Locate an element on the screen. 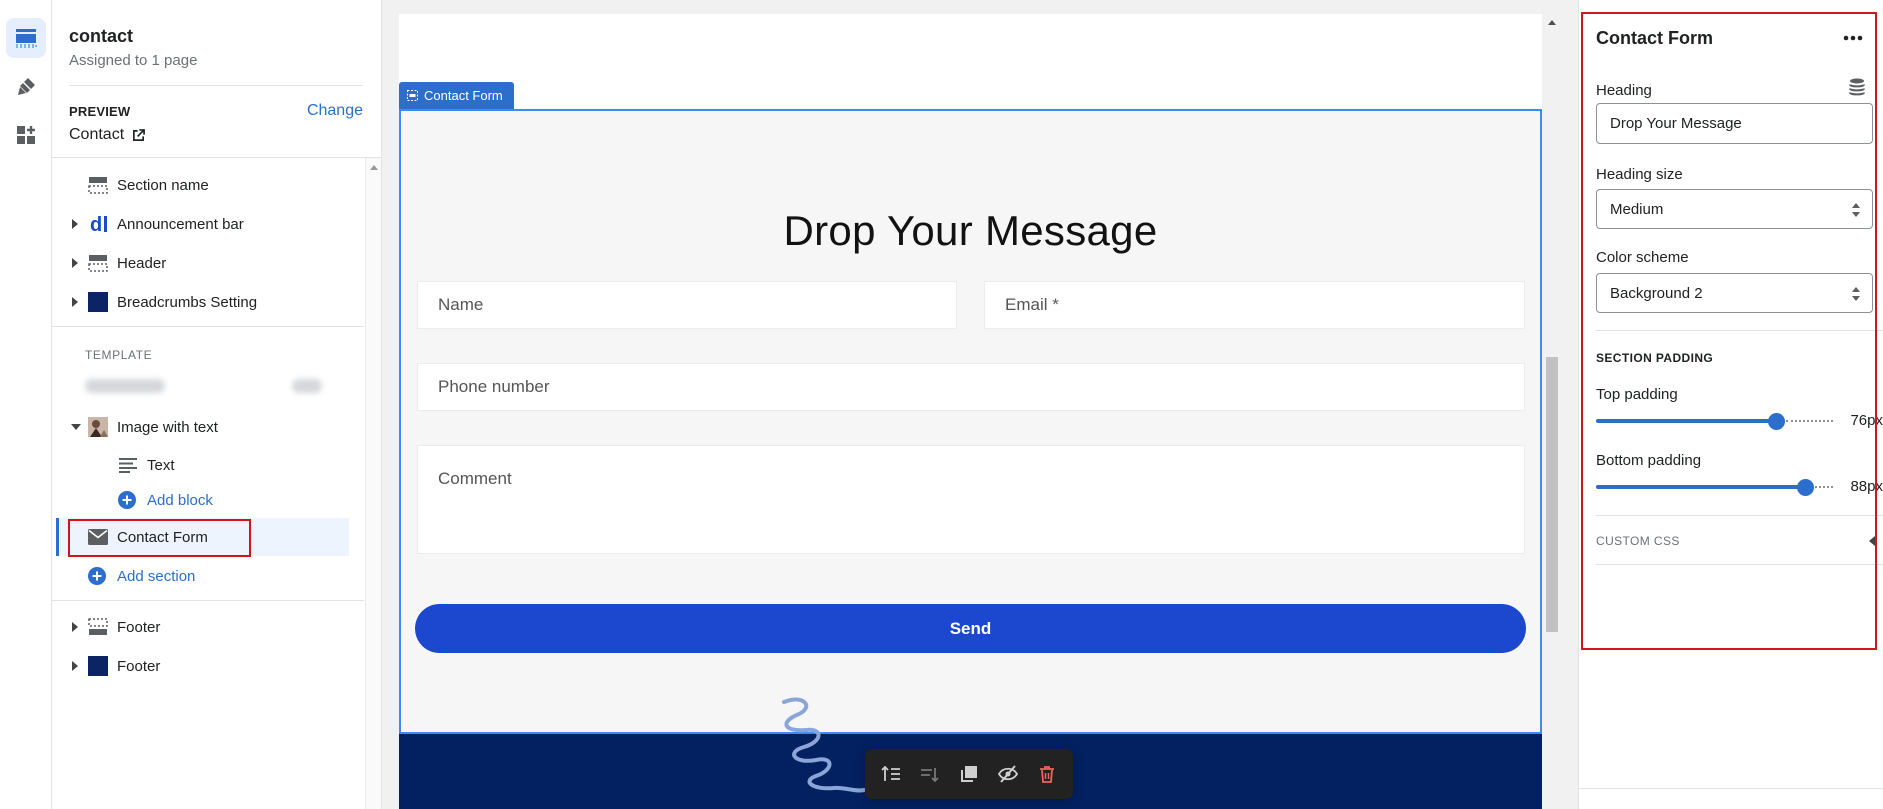  top-padding-slider is located at coordinates (1714, 421).